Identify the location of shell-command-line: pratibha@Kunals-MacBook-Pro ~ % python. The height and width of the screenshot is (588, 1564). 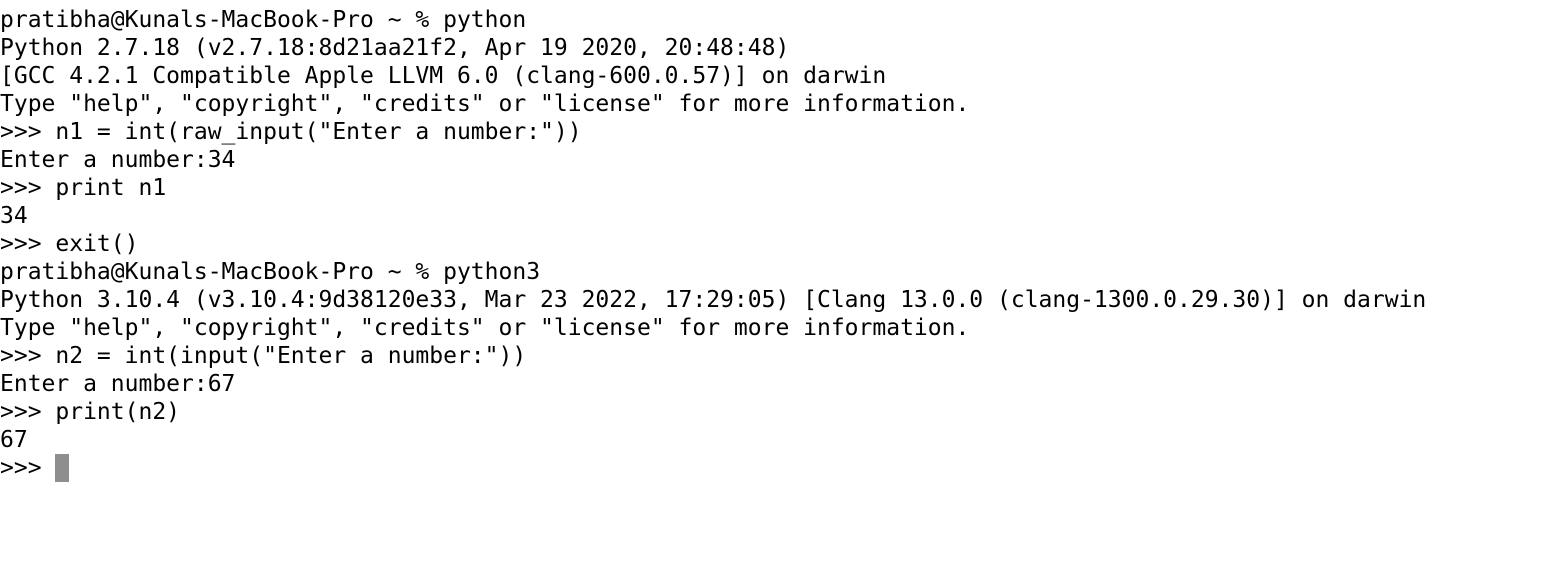
(263, 20).